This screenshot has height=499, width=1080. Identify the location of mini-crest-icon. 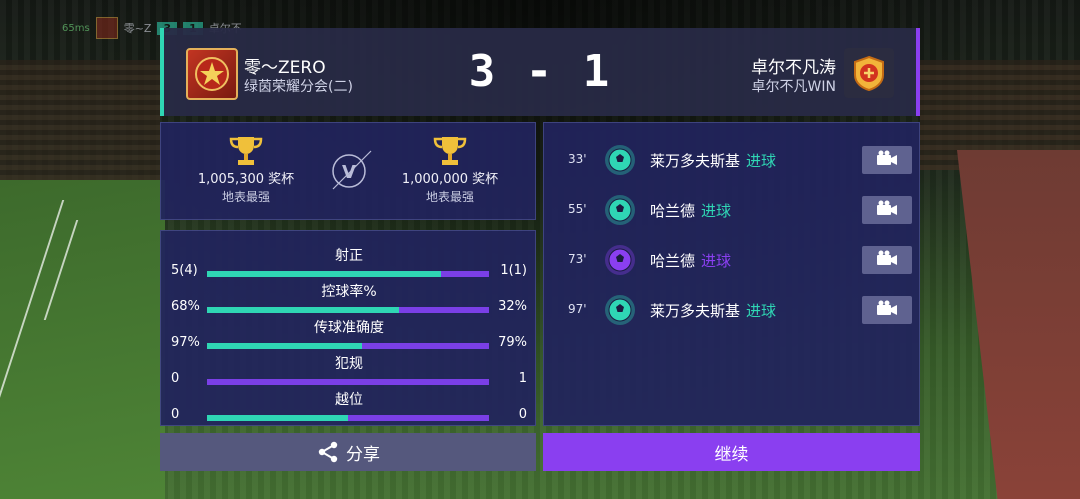
(106, 28).